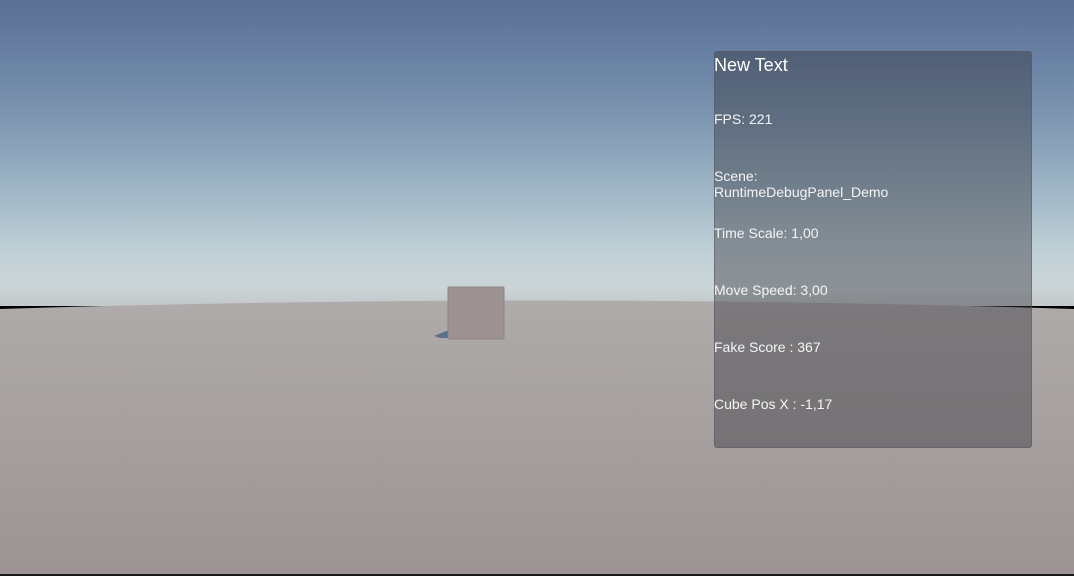 The image size is (1074, 576). What do you see at coordinates (773, 404) in the screenshot?
I see `cube-pos-x-text: Cube Pos X : -1,17` at bounding box center [773, 404].